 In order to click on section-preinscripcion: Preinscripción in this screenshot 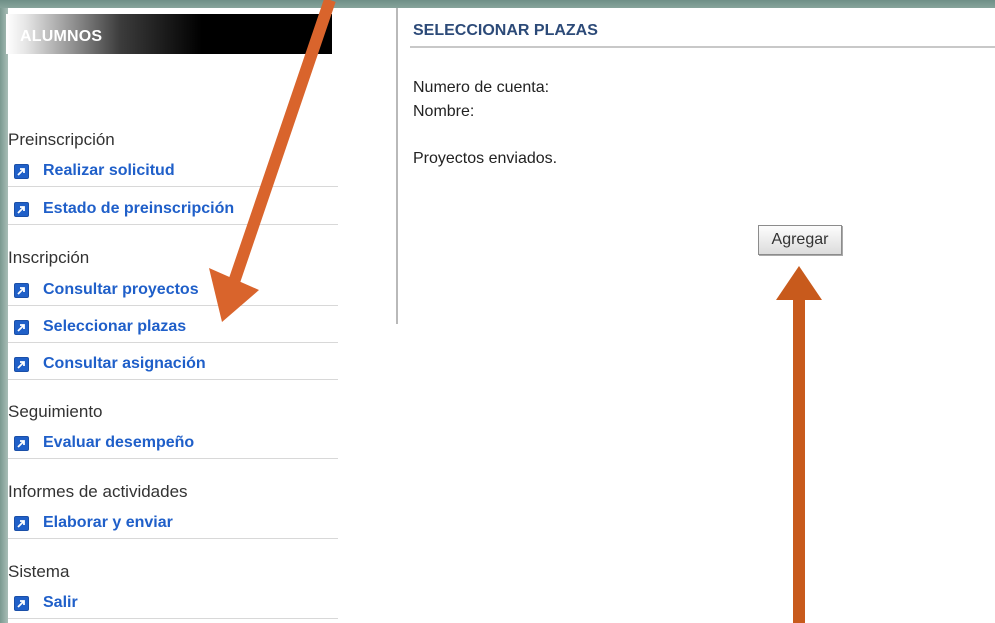, I will do `click(61, 139)`.